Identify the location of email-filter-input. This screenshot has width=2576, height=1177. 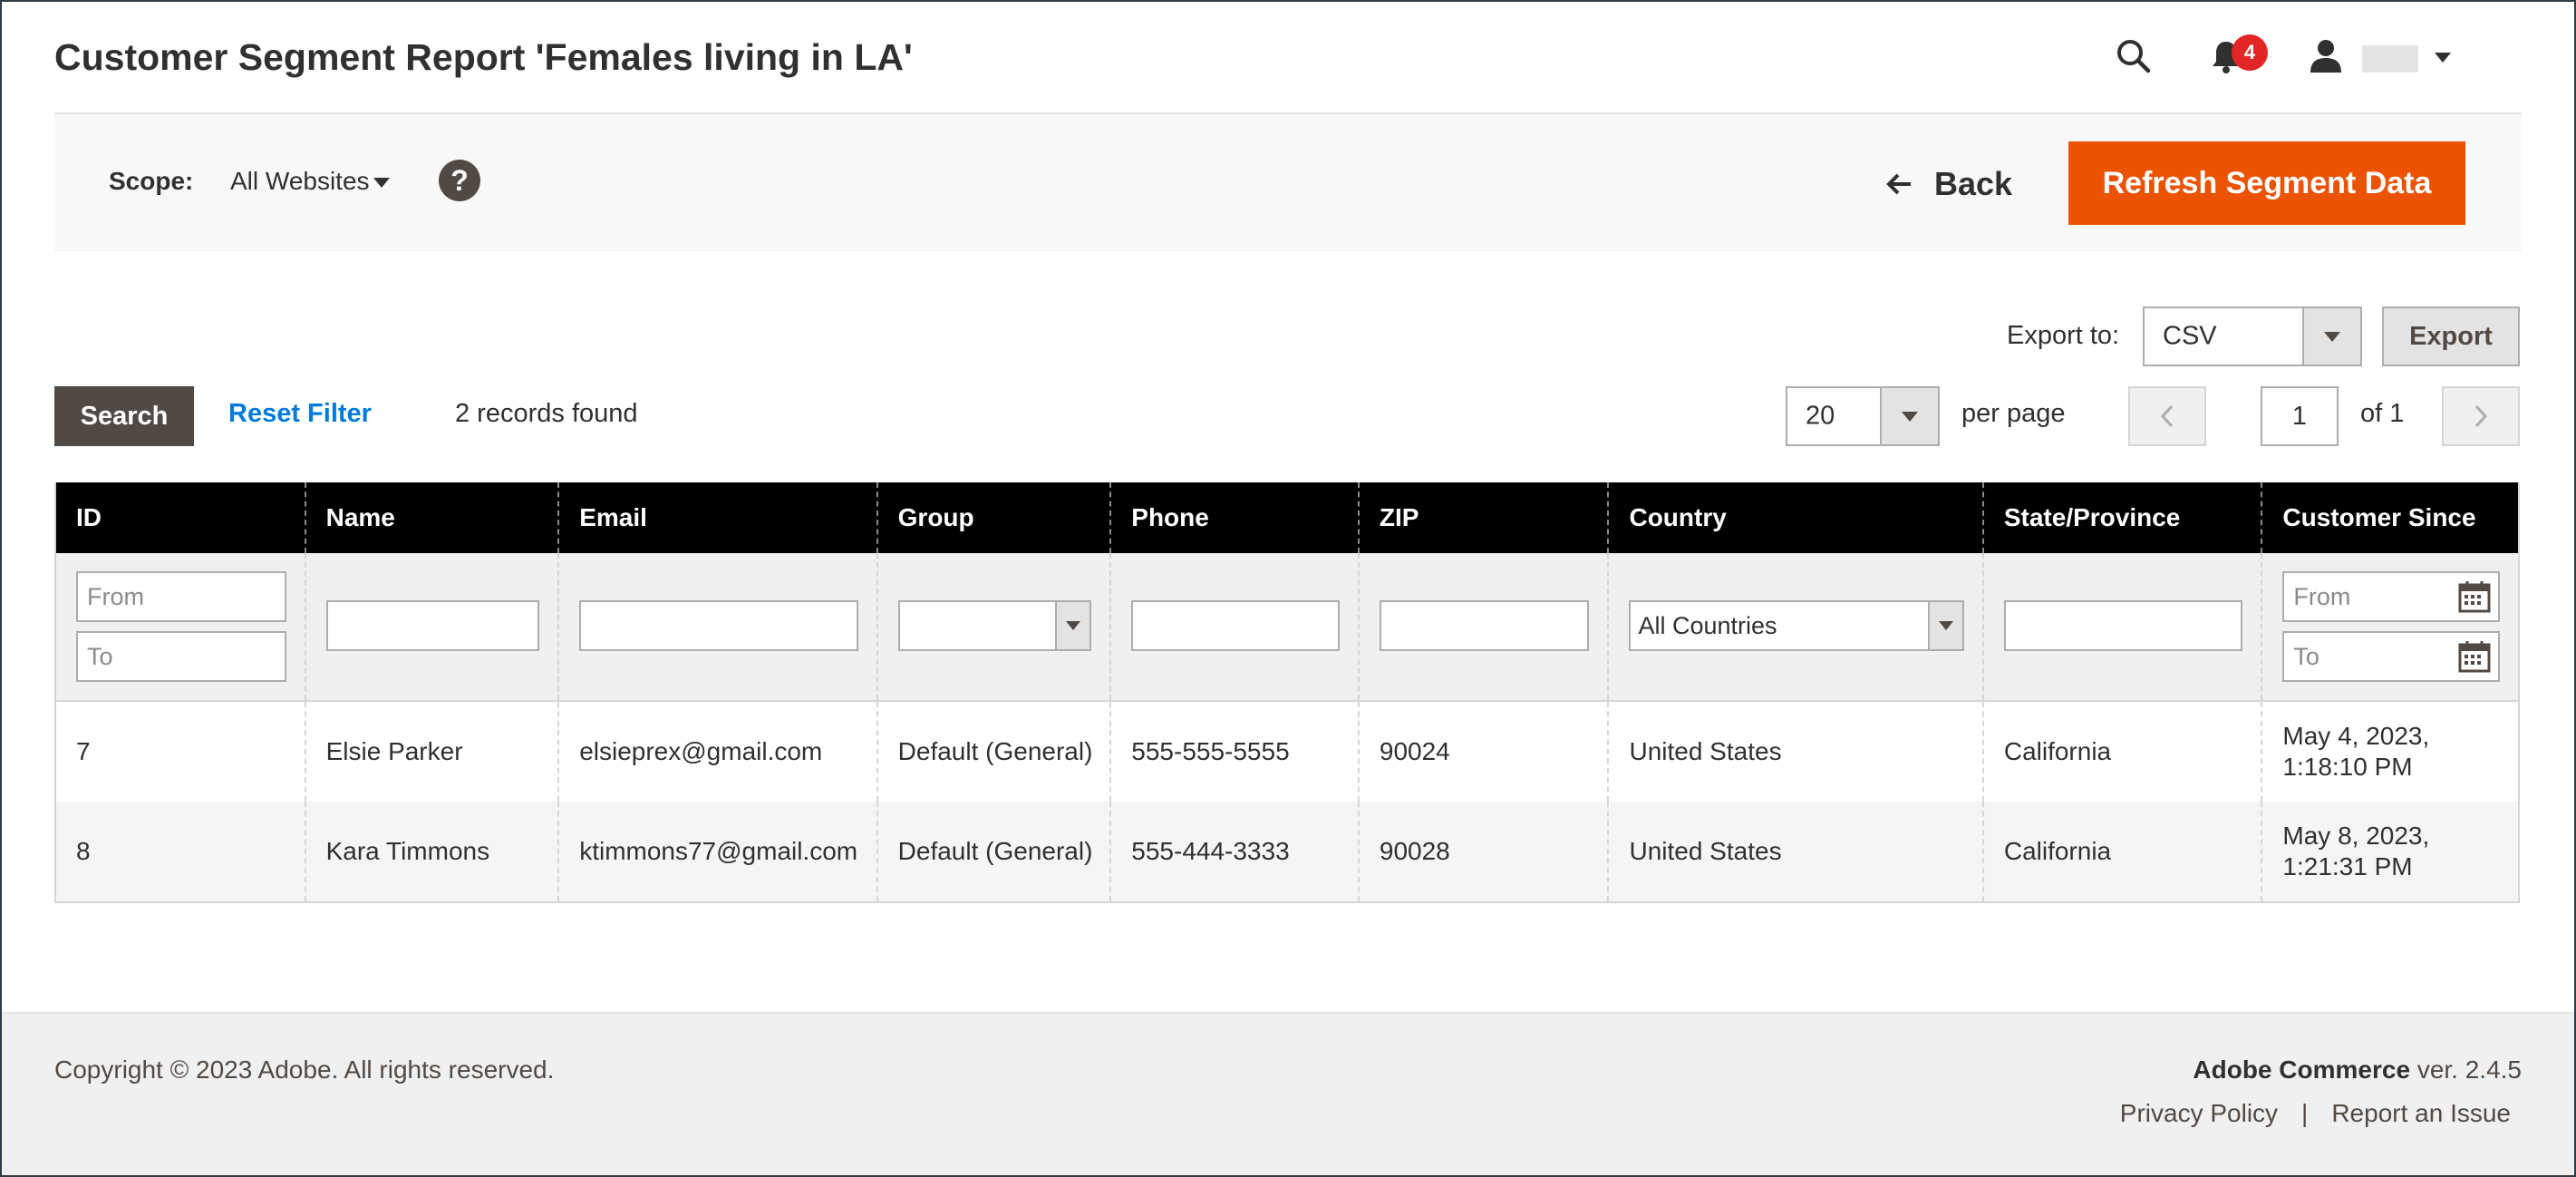
(718, 625).